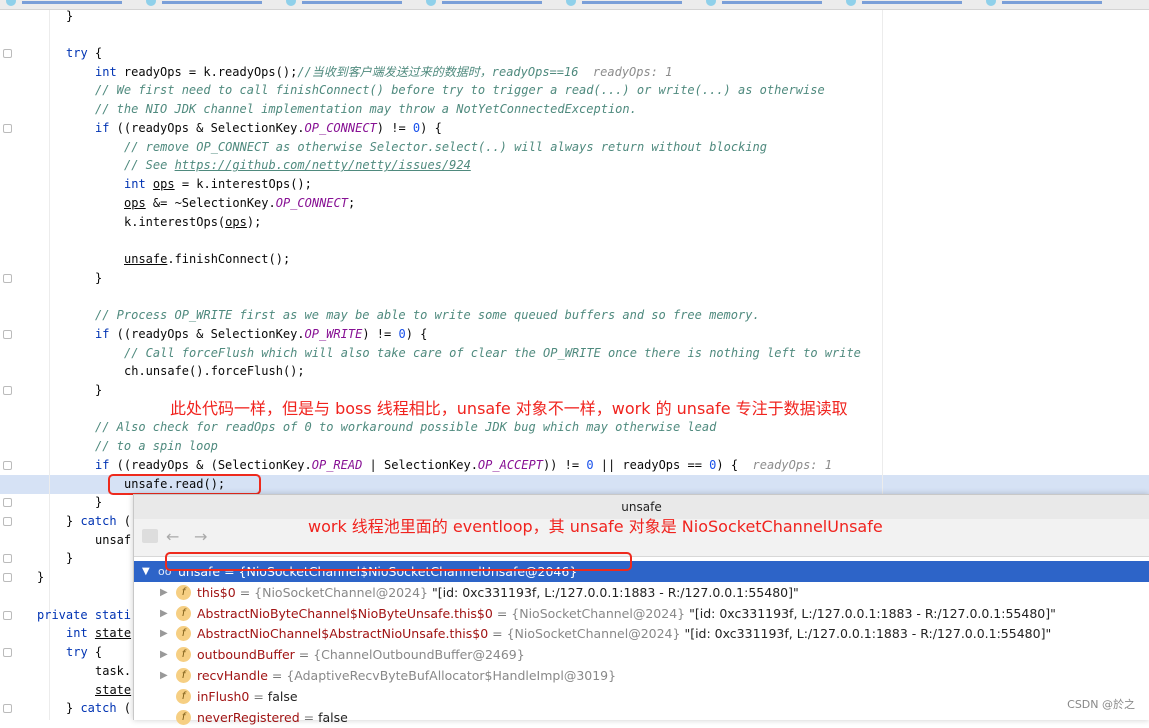 This screenshot has height=728, width=1149. What do you see at coordinates (112, 614) in the screenshot?
I see `code-token: stati` at bounding box center [112, 614].